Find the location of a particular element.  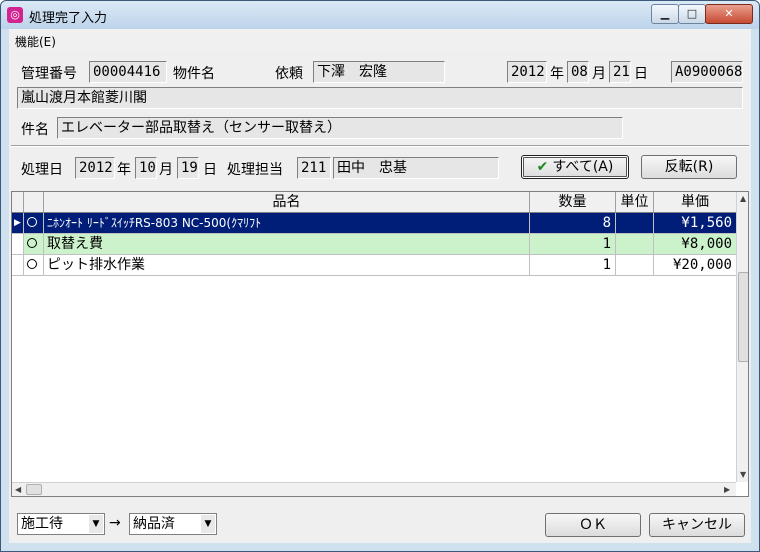

row-item-name: 取替え費 is located at coordinates (287, 244).